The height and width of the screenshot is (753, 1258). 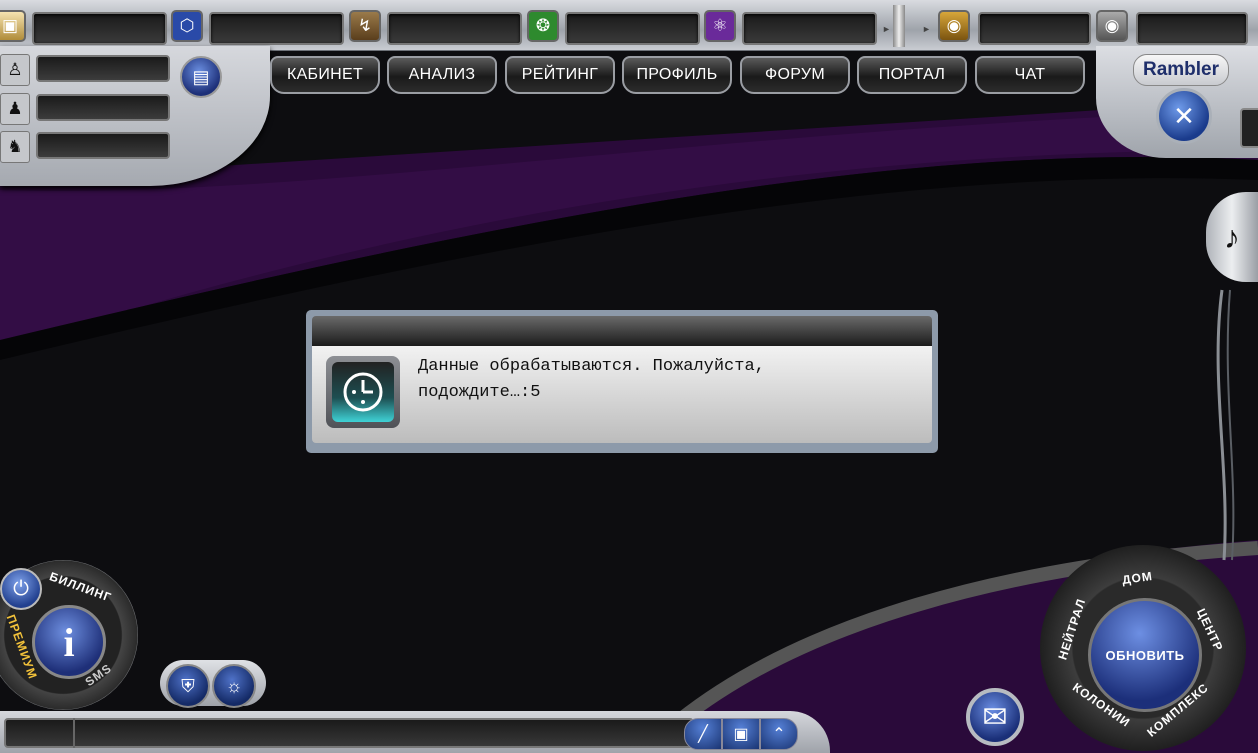 What do you see at coordinates (74, 733) in the screenshot?
I see `chat-divider` at bounding box center [74, 733].